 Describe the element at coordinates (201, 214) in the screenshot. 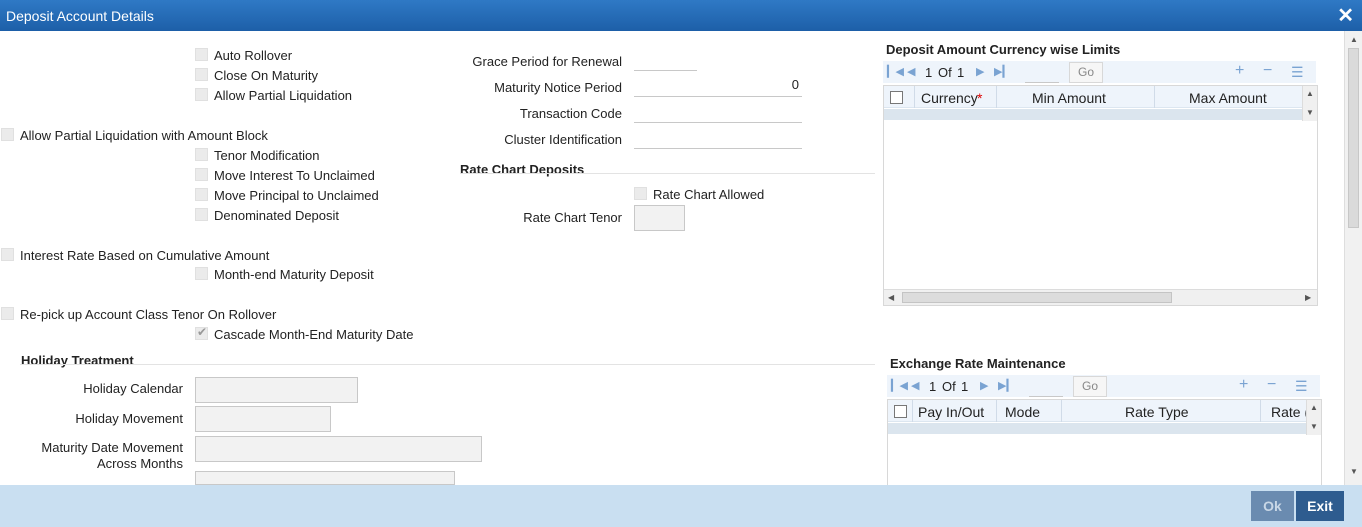

I see `denominated-deposit-checkbox` at that location.